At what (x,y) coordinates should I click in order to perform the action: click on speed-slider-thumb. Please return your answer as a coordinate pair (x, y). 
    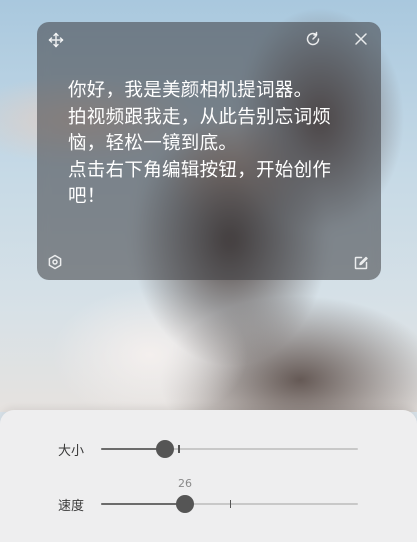
    Looking at the image, I should click on (184, 504).